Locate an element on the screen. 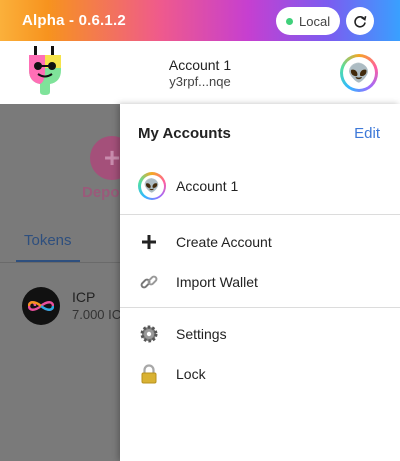 Image resolution: width=400 pixels, height=461 pixels. refresh-icon is located at coordinates (360, 21).